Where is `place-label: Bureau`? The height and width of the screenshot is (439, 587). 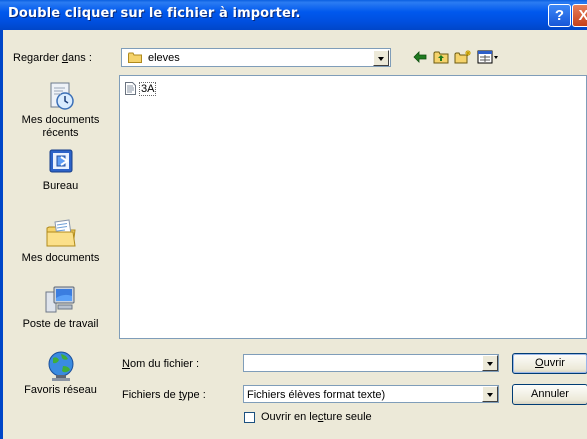 place-label: Bureau is located at coordinates (60, 186).